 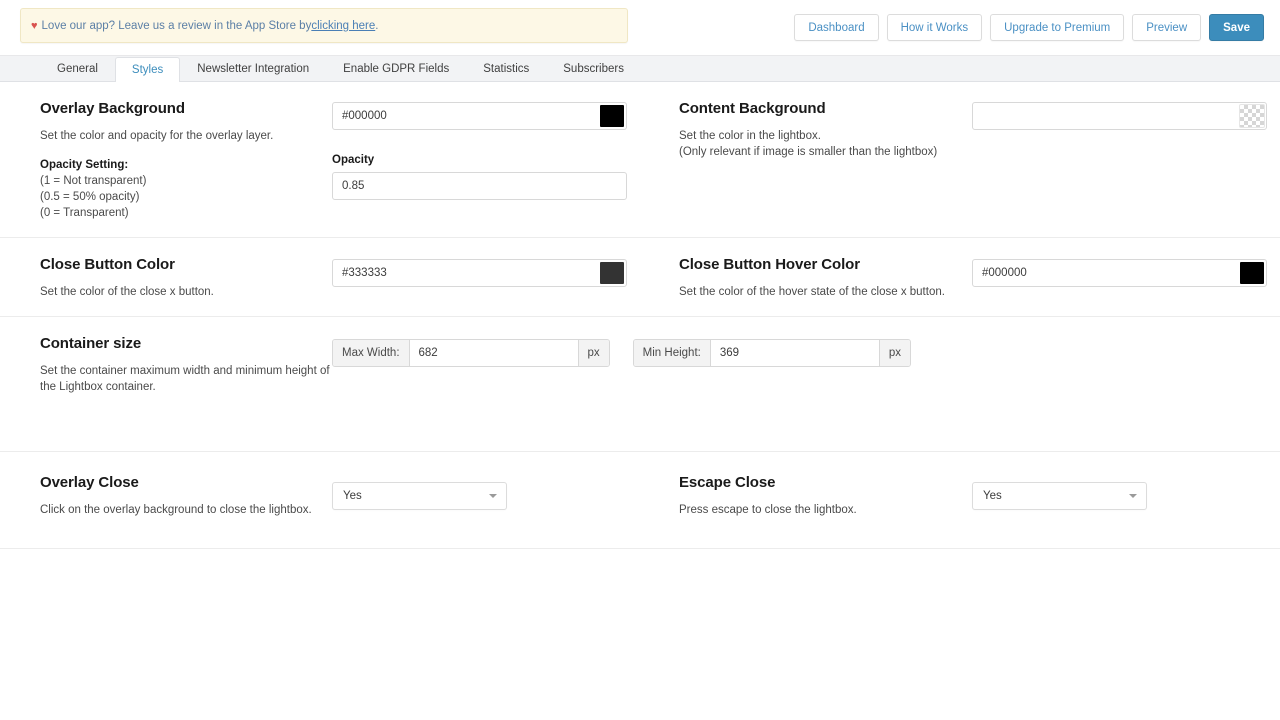 What do you see at coordinates (377, 25) in the screenshot?
I see `review-notice-text-after: .` at bounding box center [377, 25].